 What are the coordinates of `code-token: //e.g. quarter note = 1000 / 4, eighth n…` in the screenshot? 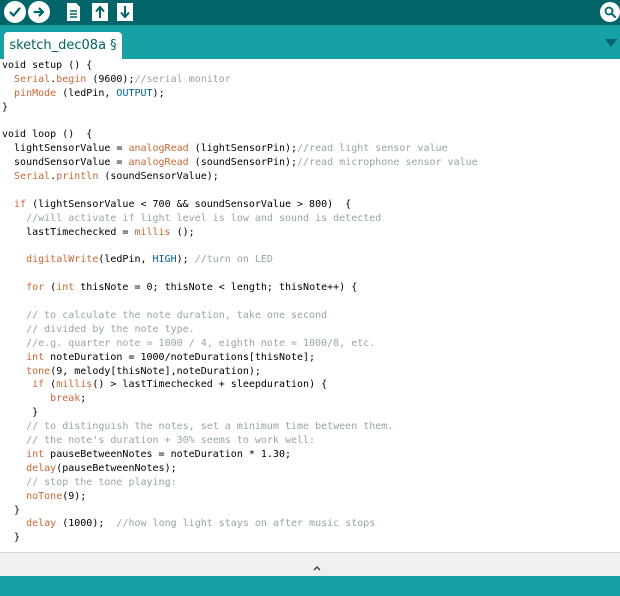 It's located at (201, 343).